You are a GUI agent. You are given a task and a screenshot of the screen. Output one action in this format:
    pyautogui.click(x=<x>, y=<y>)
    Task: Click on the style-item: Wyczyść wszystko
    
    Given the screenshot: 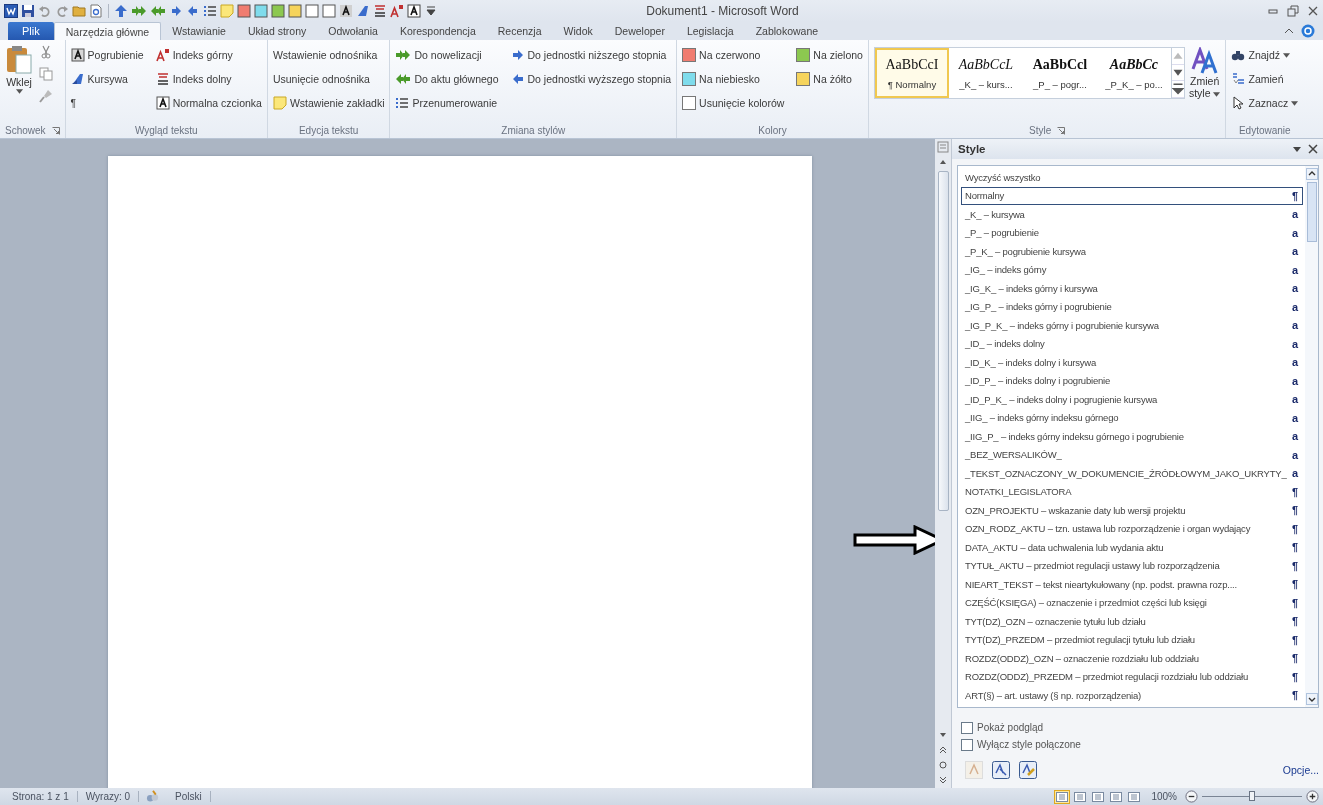 What is the action you would take?
    pyautogui.click(x=1132, y=177)
    